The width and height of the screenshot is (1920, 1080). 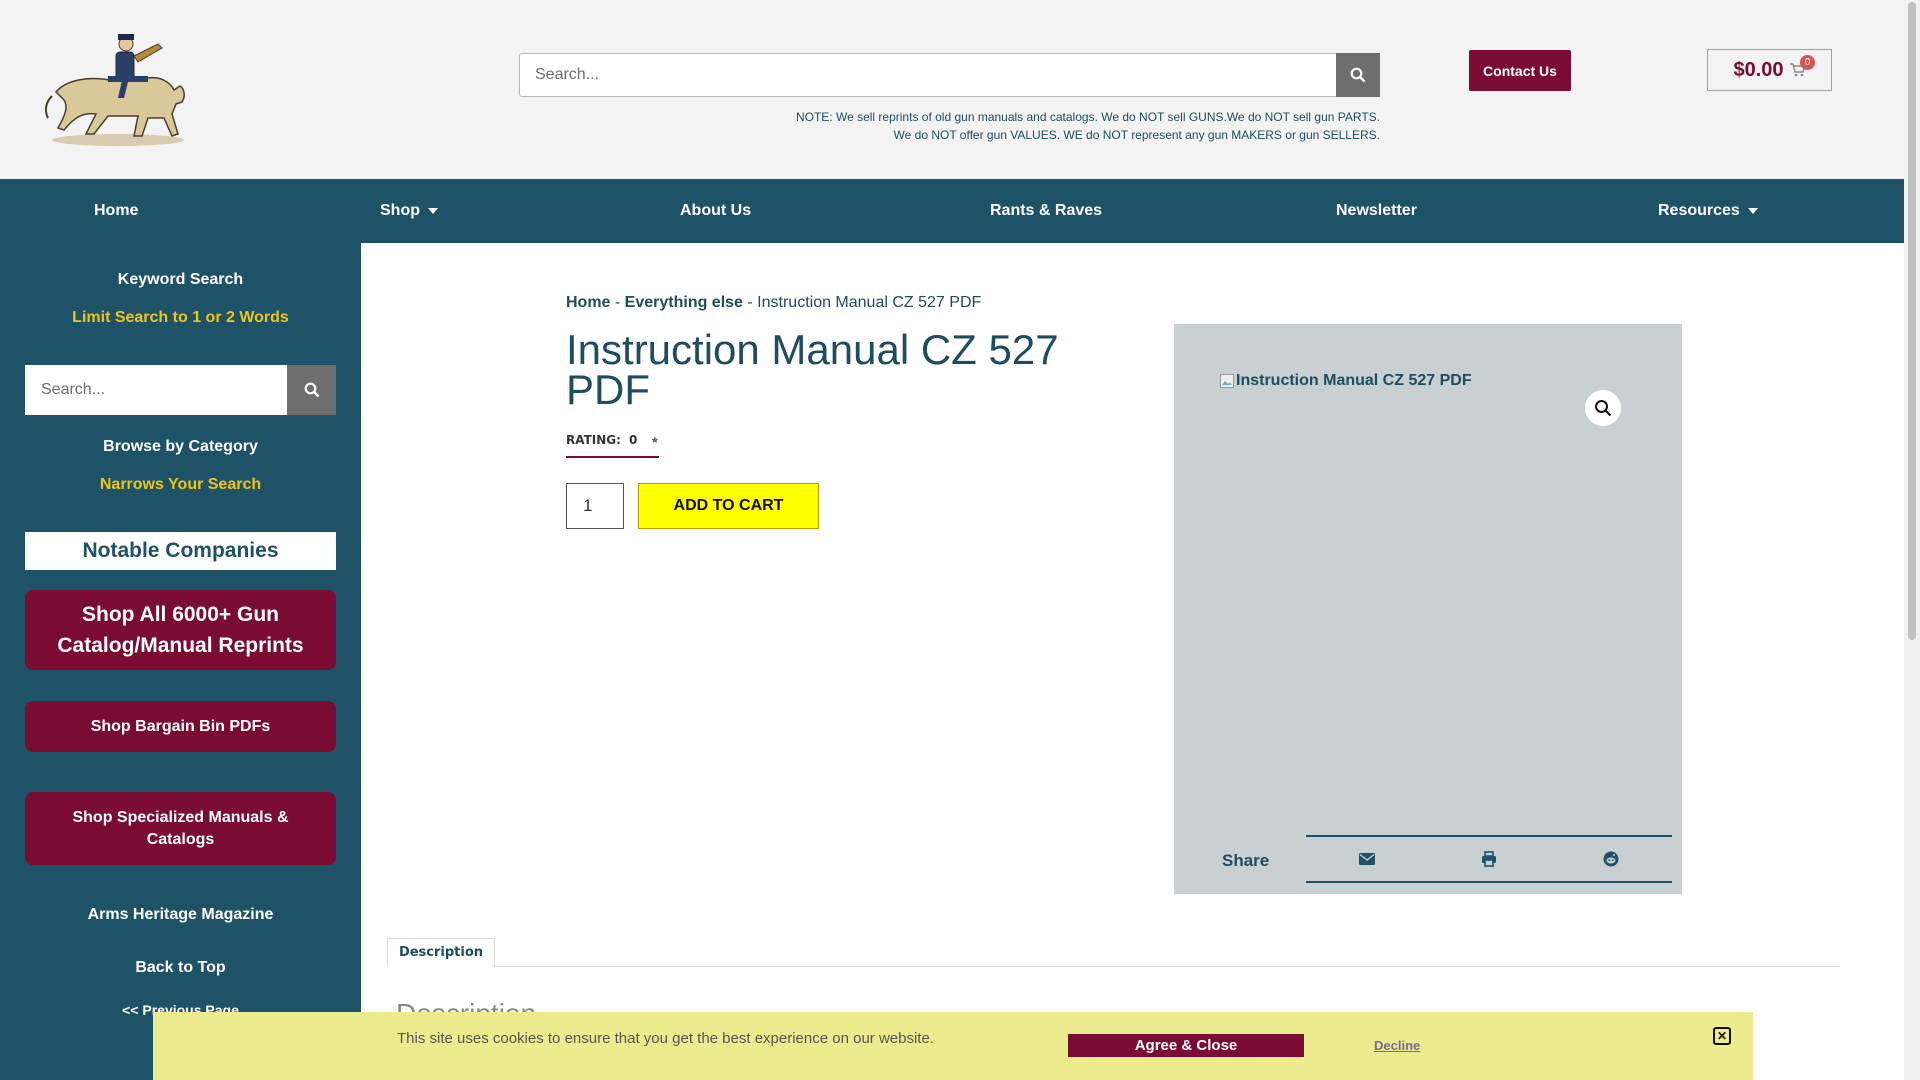 What do you see at coordinates (1227, 381) in the screenshot?
I see `broken-image-icon` at bounding box center [1227, 381].